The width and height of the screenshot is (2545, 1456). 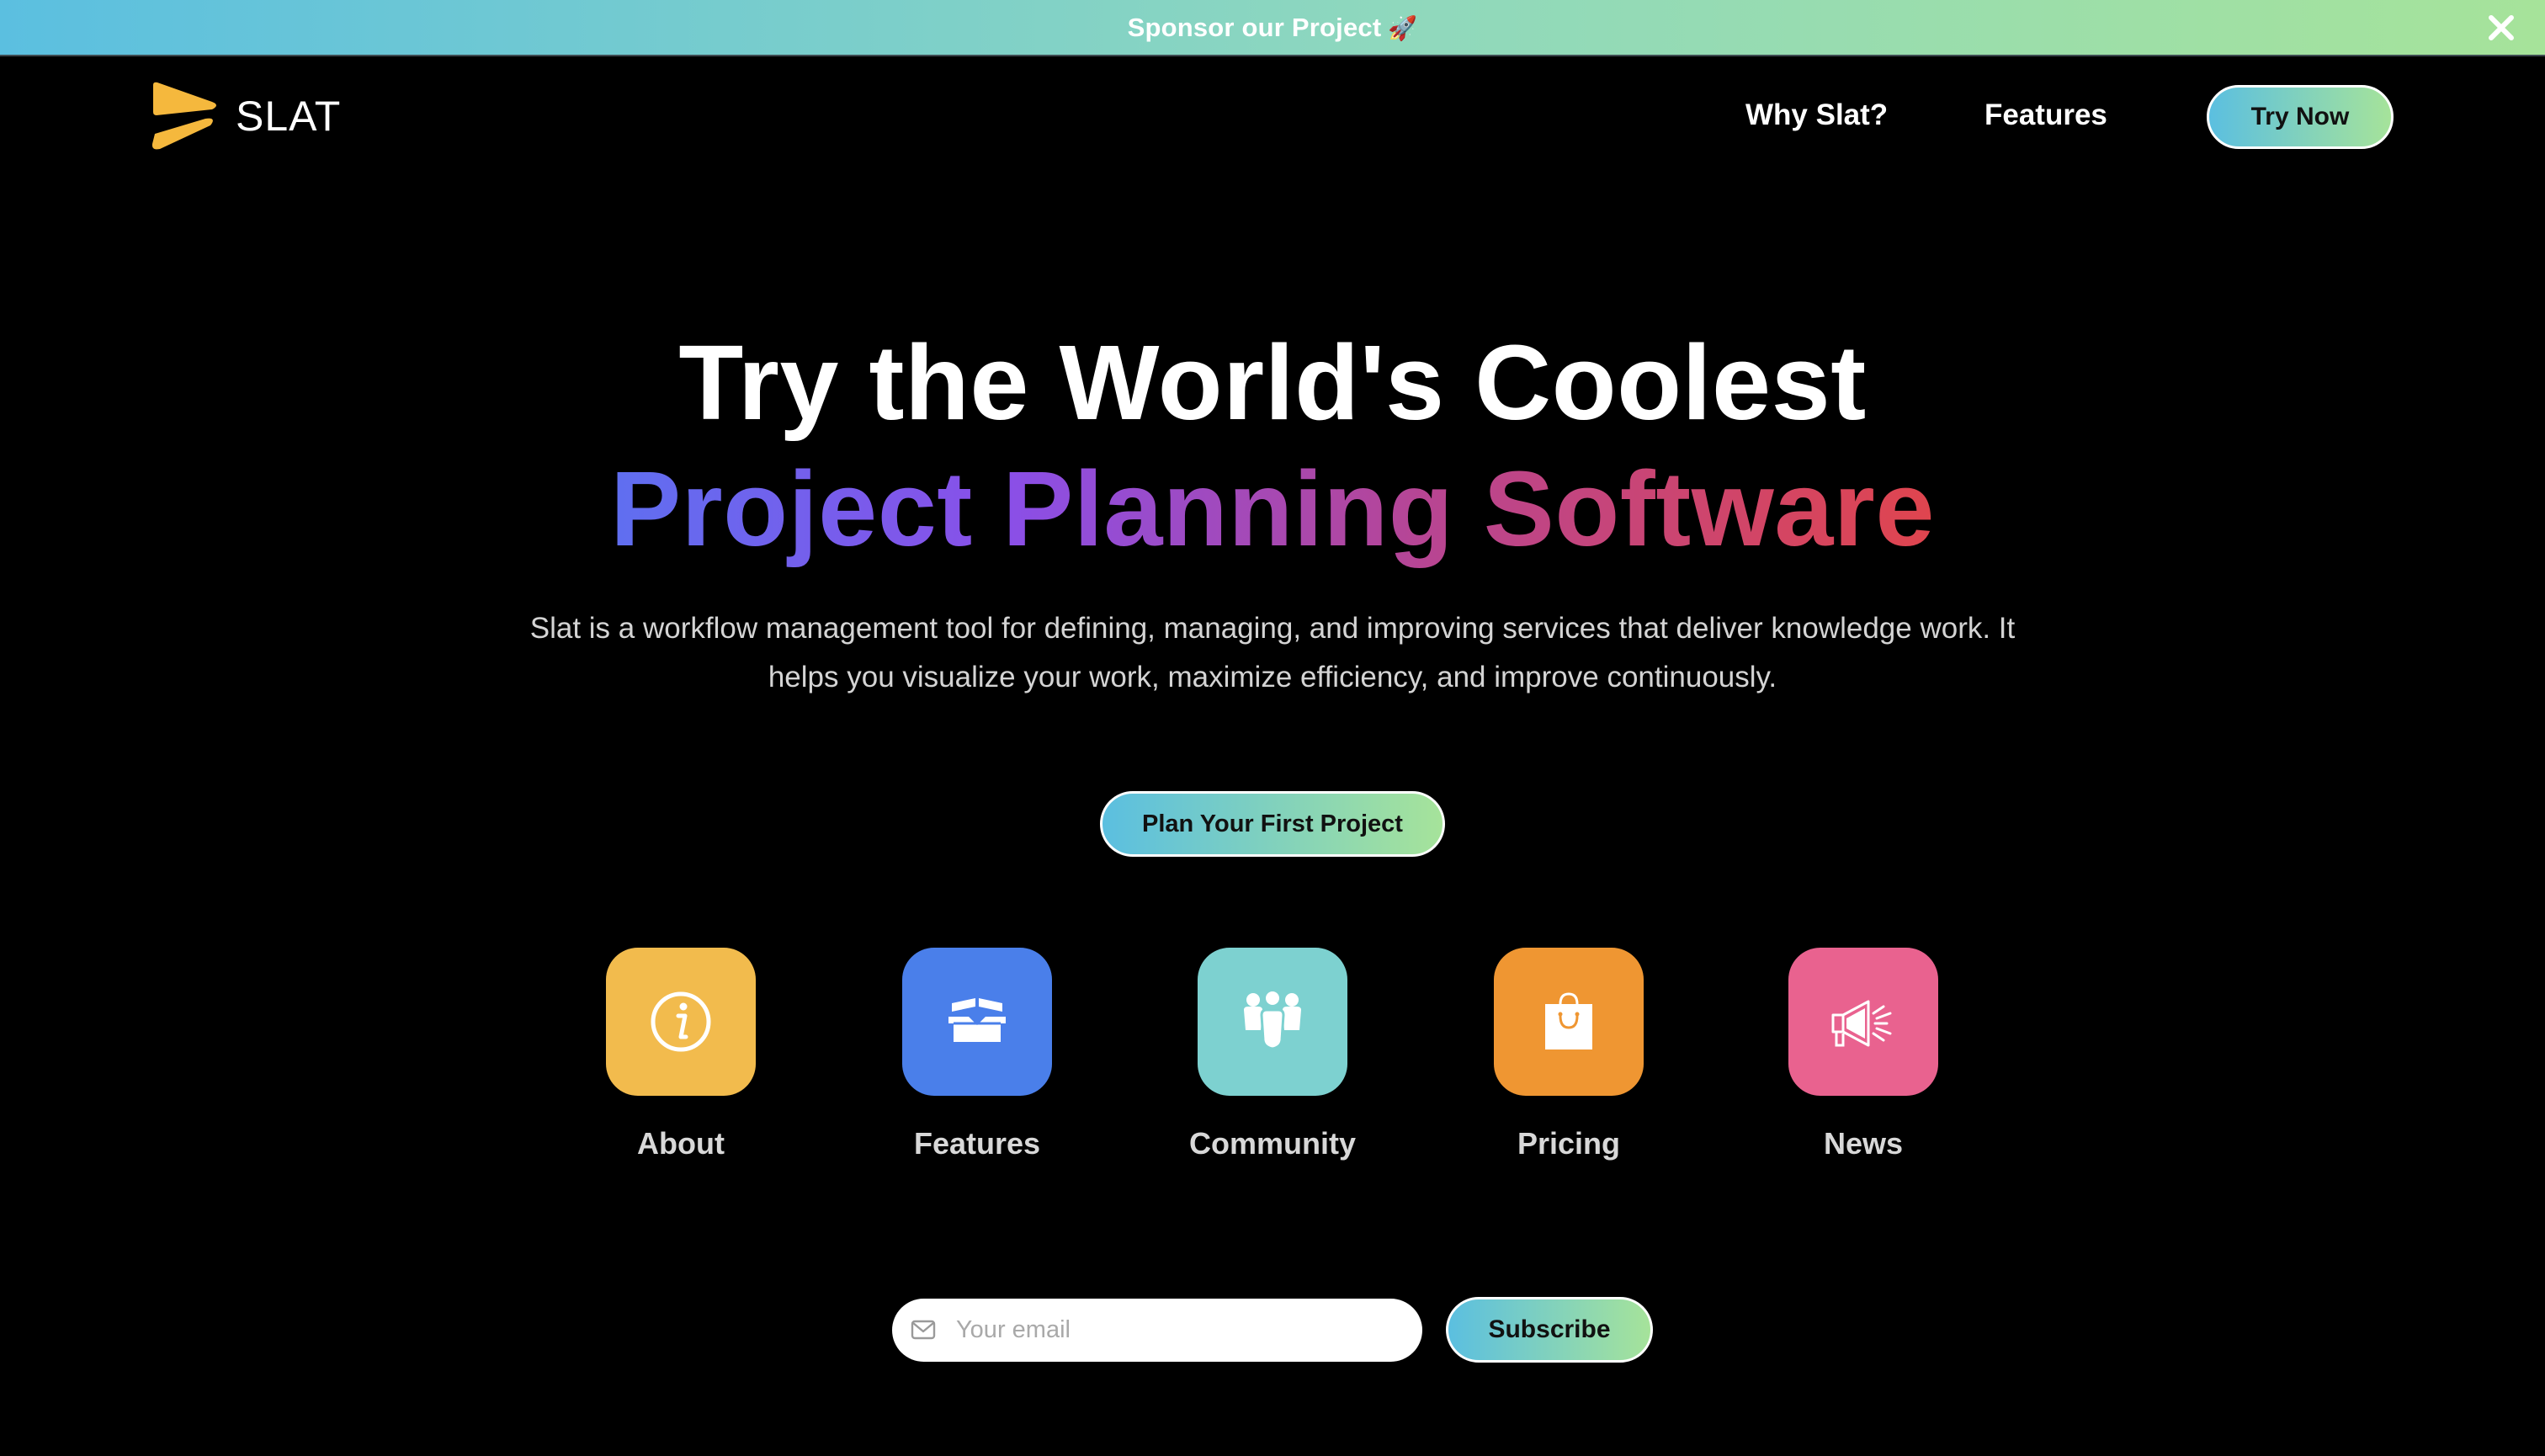 What do you see at coordinates (1254, 27) in the screenshot?
I see `sponsor-text: Sponsor our Project` at bounding box center [1254, 27].